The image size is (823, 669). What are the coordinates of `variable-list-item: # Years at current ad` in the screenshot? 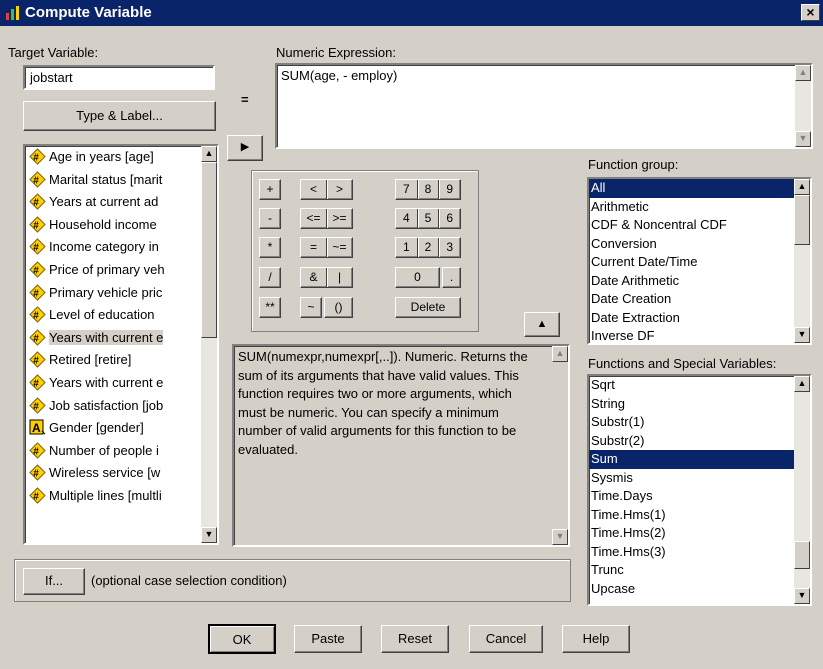 It's located at (121, 202).